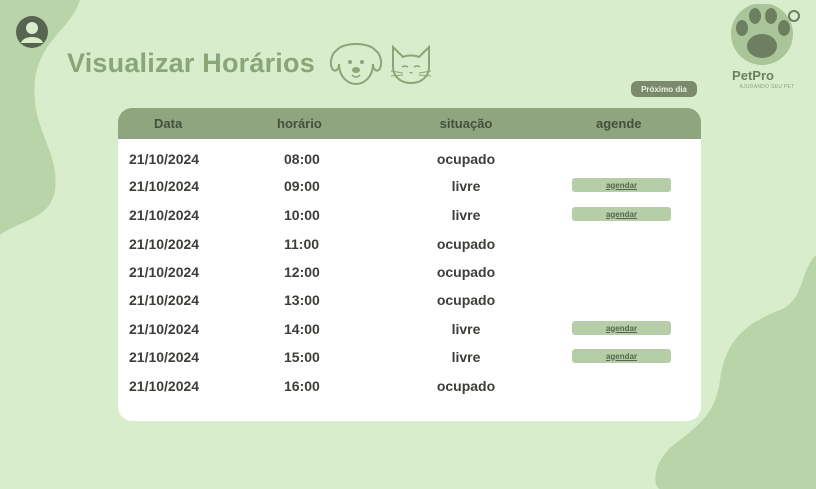  I want to click on cell-time: 10:00, so click(302, 215).